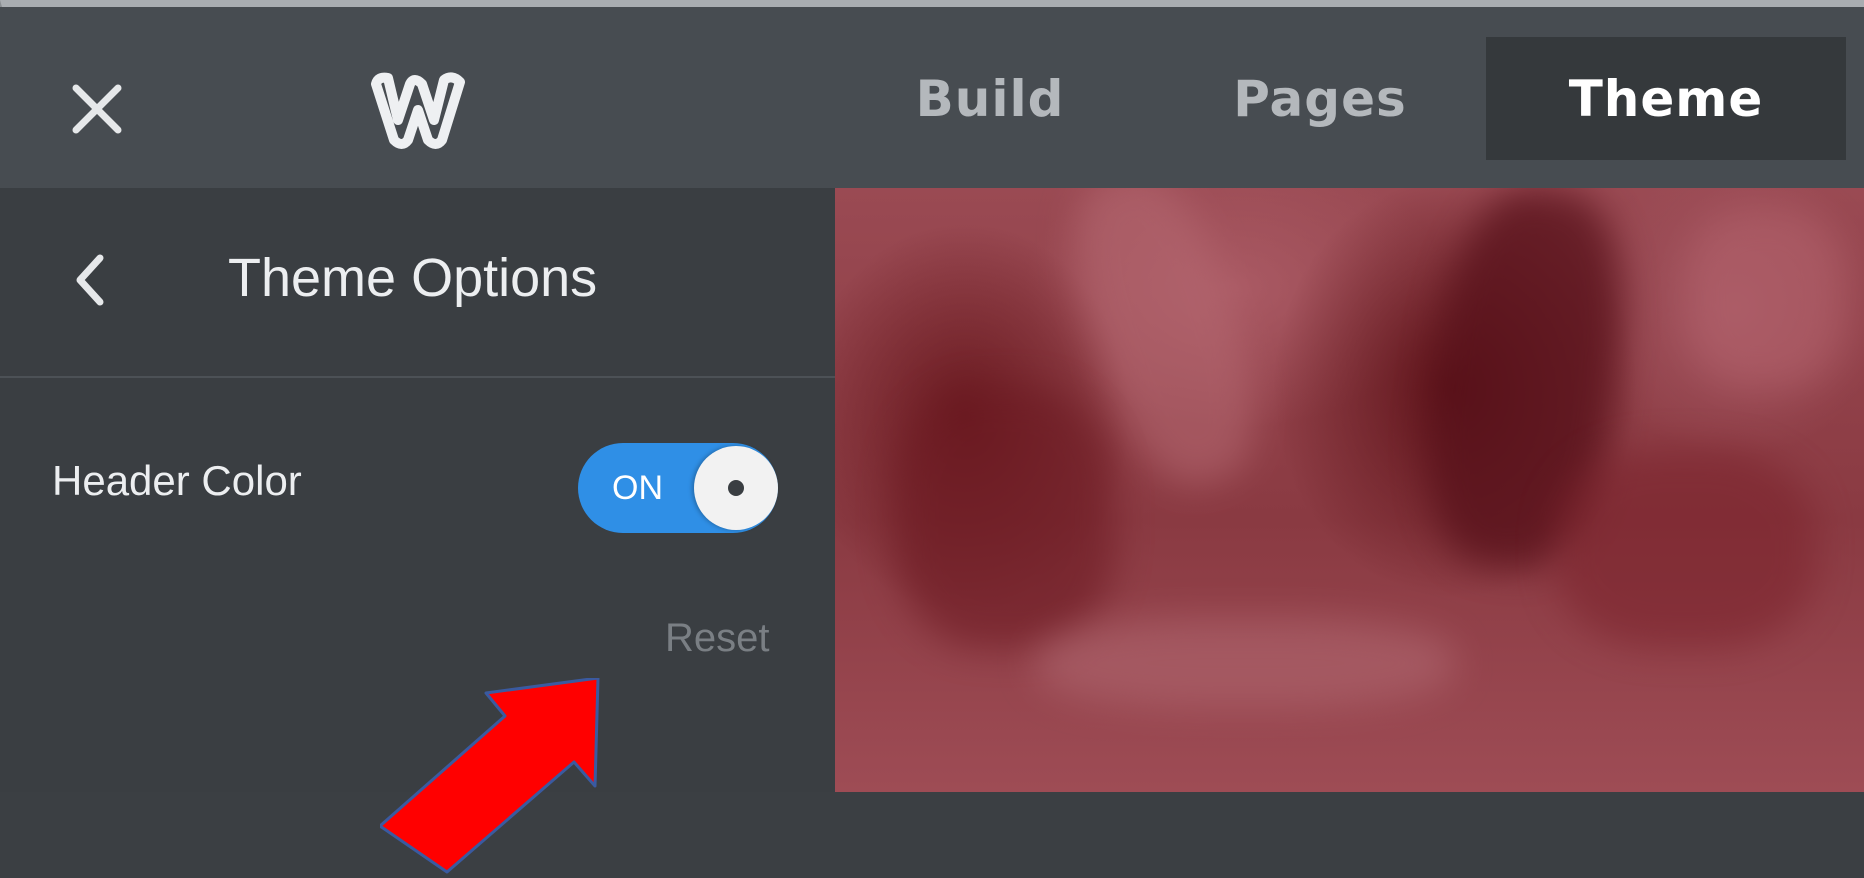 The image size is (1864, 878). I want to click on weebly-logo-icon, so click(418, 110).